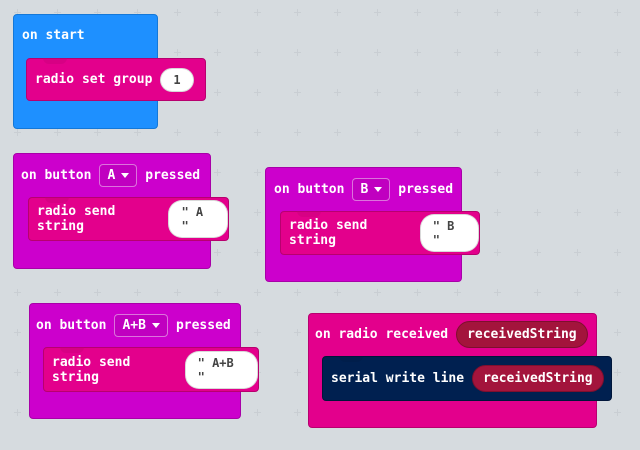  What do you see at coordinates (371, 189) in the screenshot?
I see `button-b-dropdown: B` at bounding box center [371, 189].